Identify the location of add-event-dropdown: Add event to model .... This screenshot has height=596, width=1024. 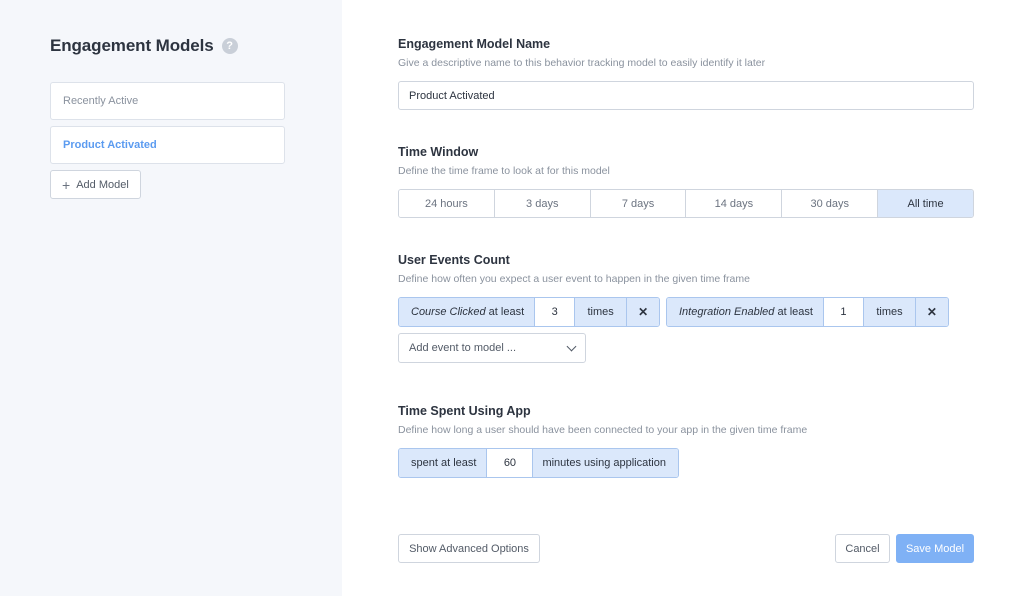
(492, 348).